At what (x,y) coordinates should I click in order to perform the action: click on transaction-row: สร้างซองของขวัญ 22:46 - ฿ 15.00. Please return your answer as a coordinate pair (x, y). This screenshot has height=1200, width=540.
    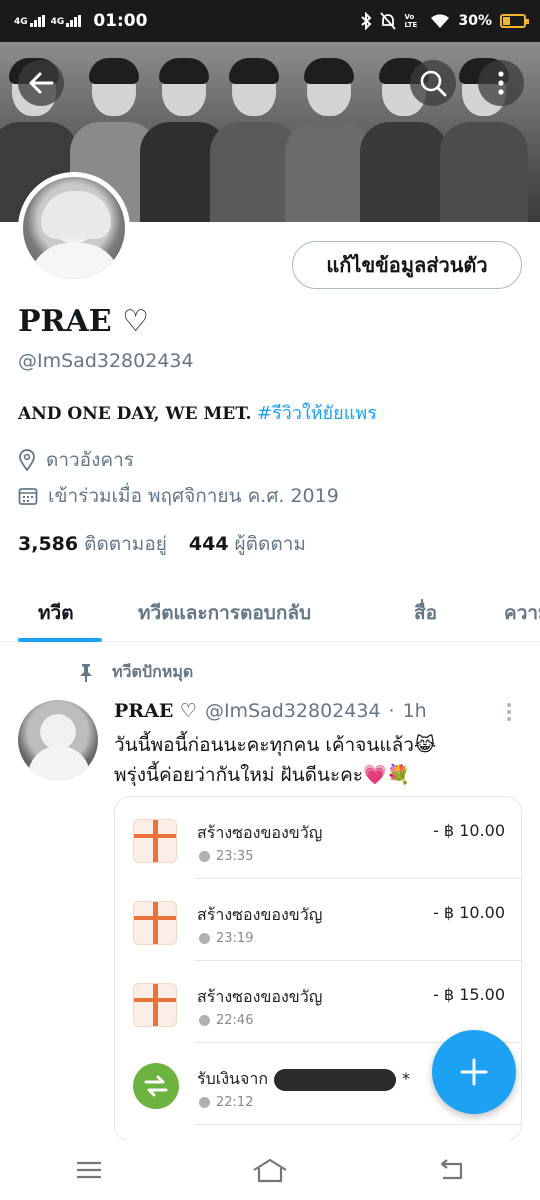
    Looking at the image, I should click on (318, 1002).